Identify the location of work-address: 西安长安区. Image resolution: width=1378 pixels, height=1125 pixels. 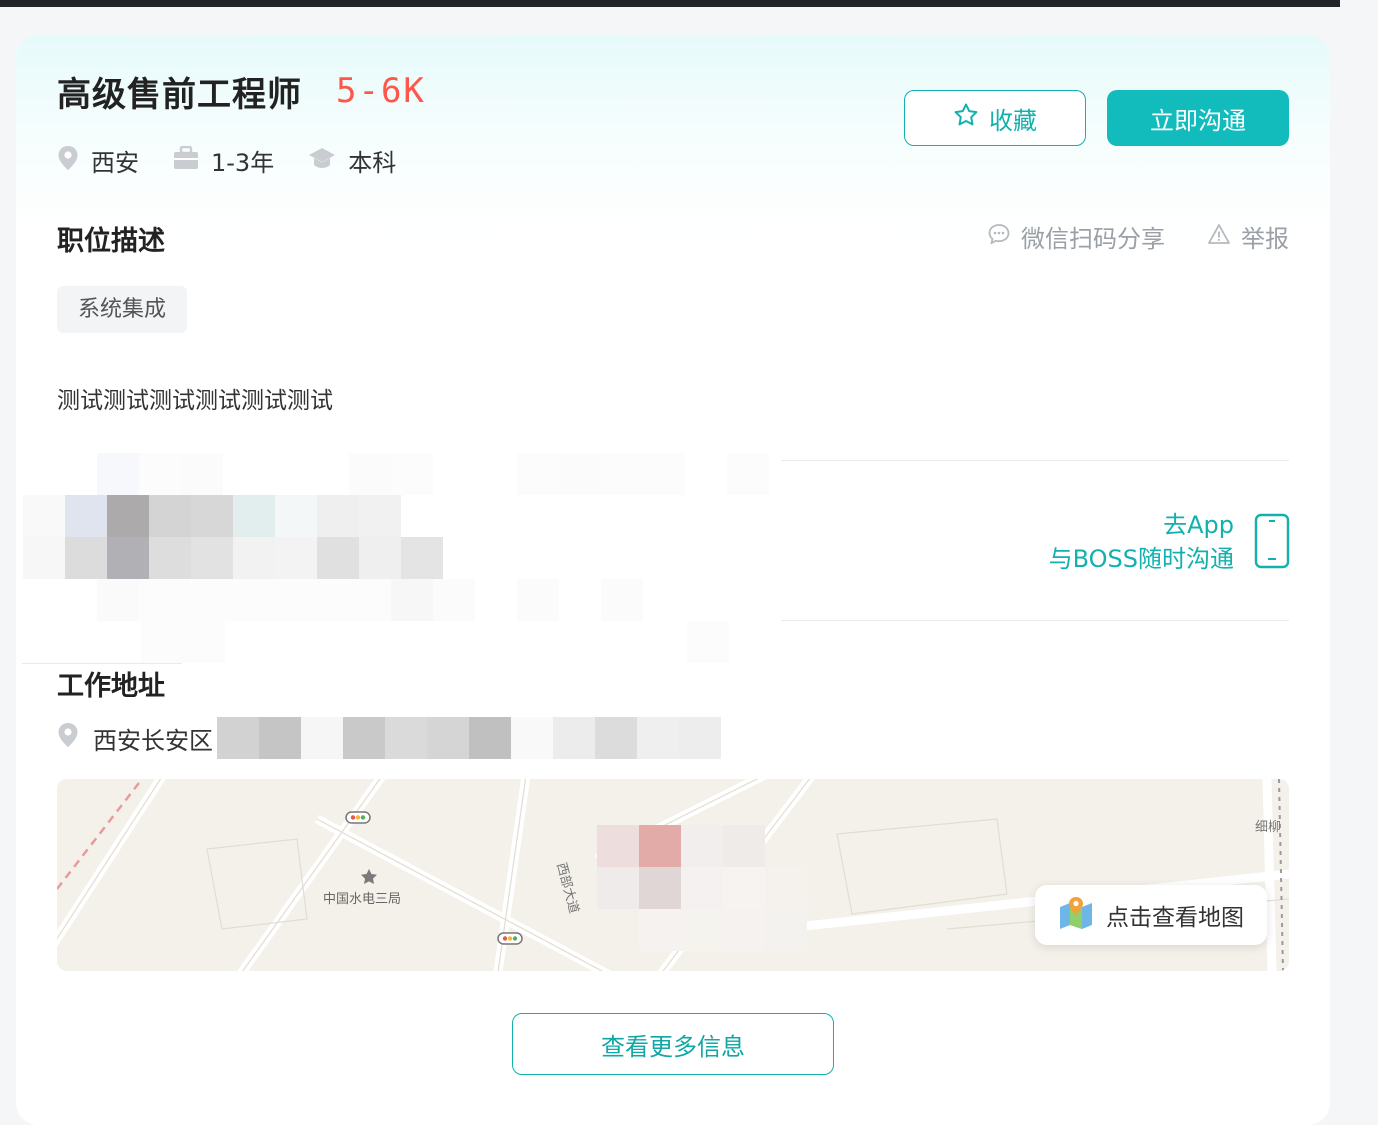
(389, 738).